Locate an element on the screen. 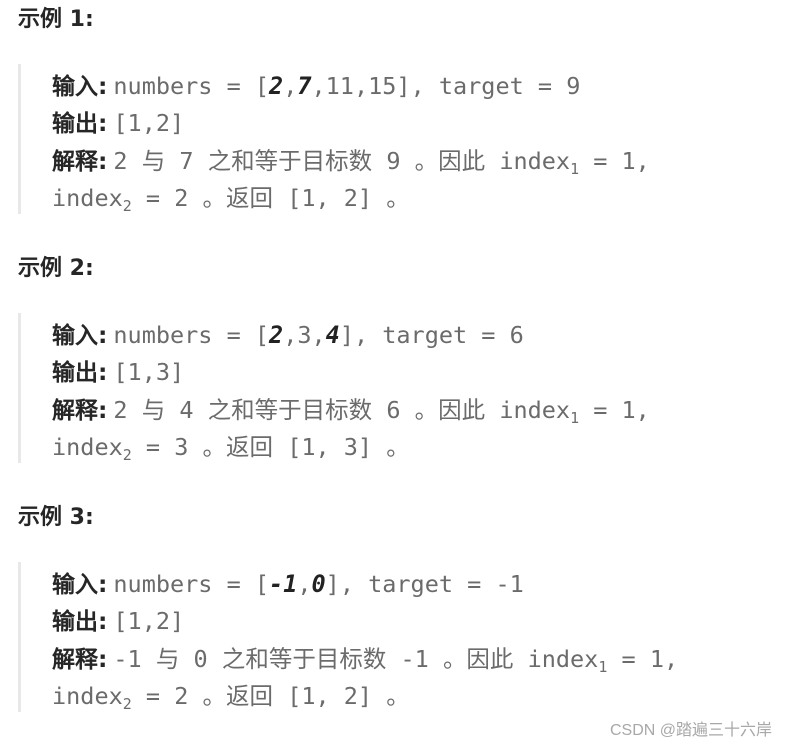 The image size is (786, 747). explanation-line: 解释: 2 与 7 之和等于目标数 9 。因此 index1 = 1, is located at coordinates (351, 161).